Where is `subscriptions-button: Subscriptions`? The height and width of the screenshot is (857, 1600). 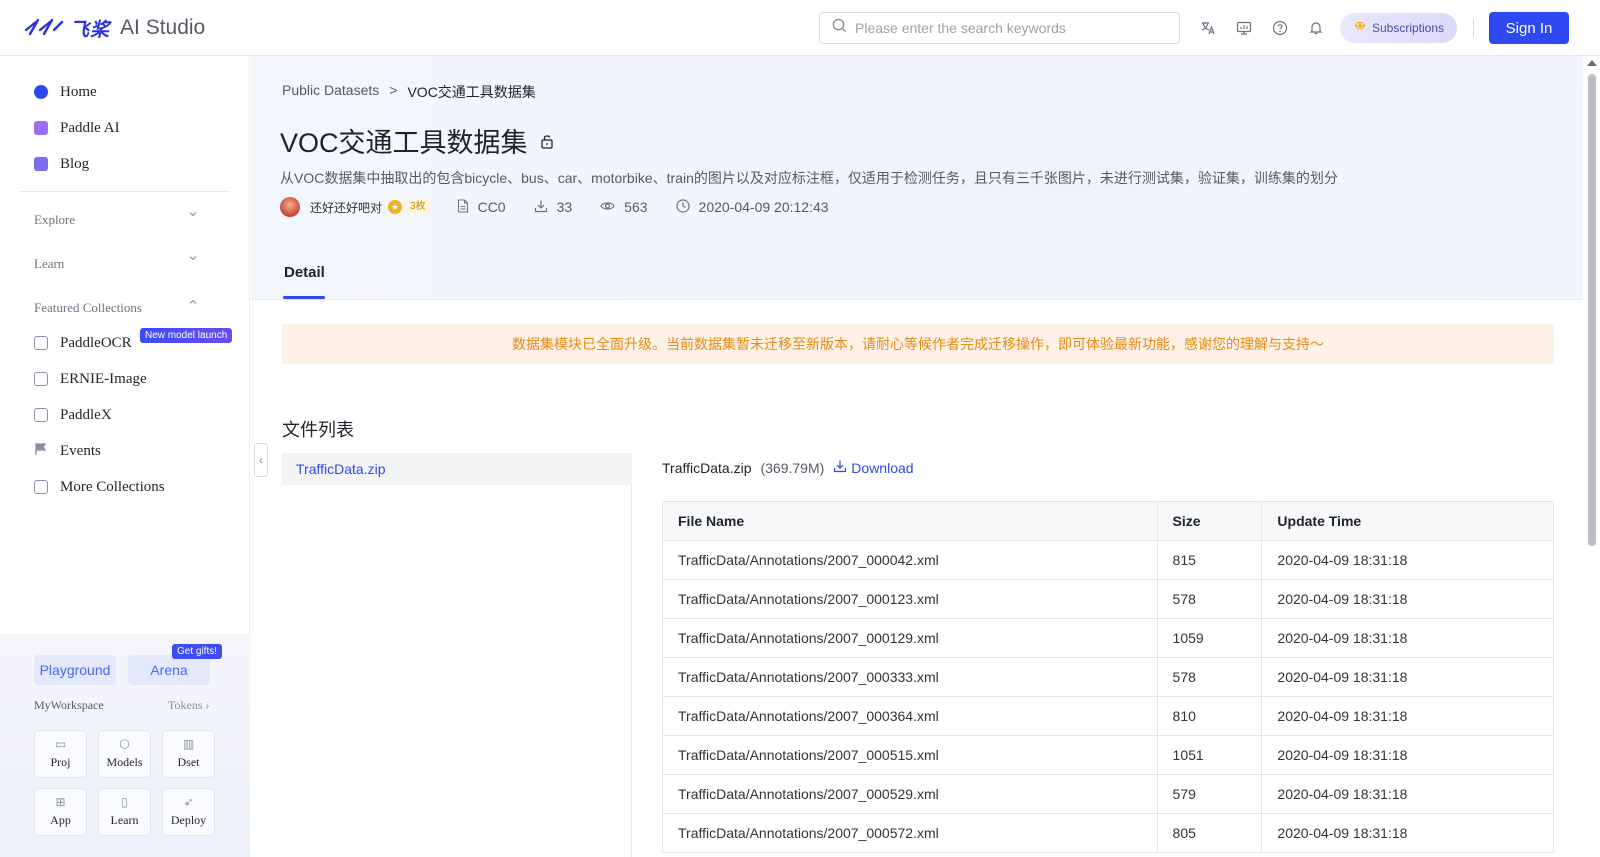 subscriptions-button: Subscriptions is located at coordinates (1398, 28).